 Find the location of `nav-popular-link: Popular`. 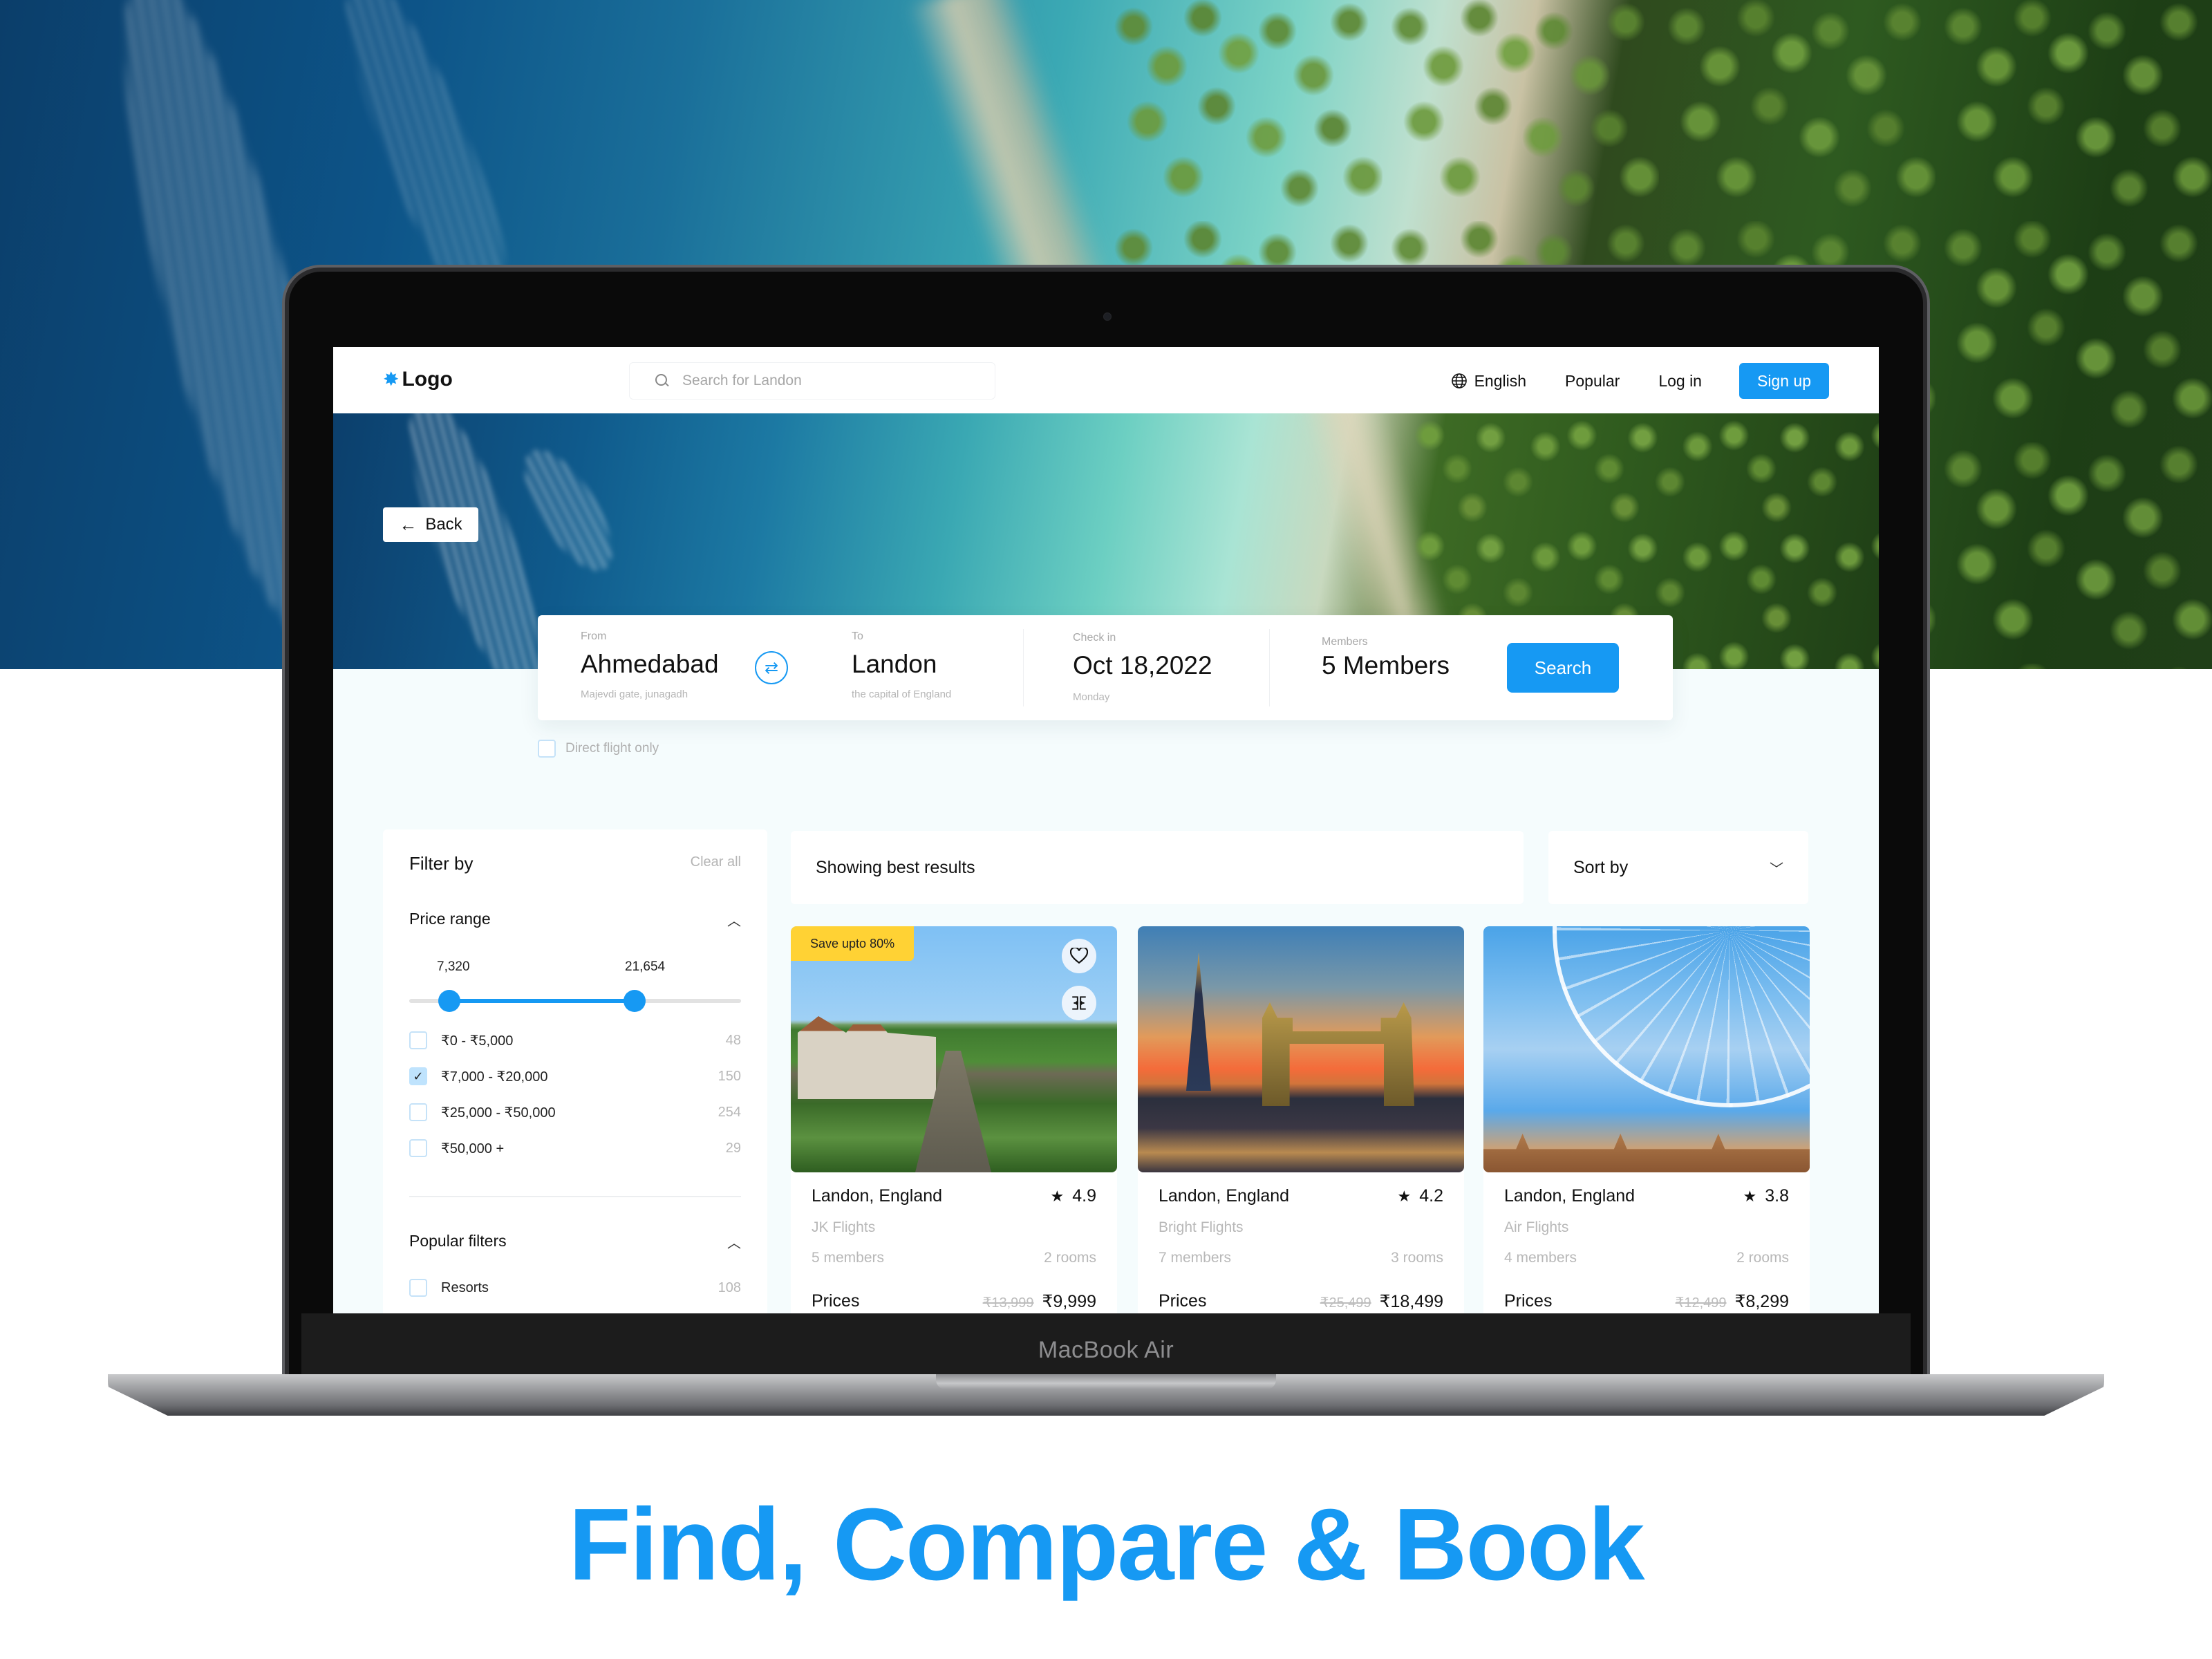

nav-popular-link: Popular is located at coordinates (1592, 381).